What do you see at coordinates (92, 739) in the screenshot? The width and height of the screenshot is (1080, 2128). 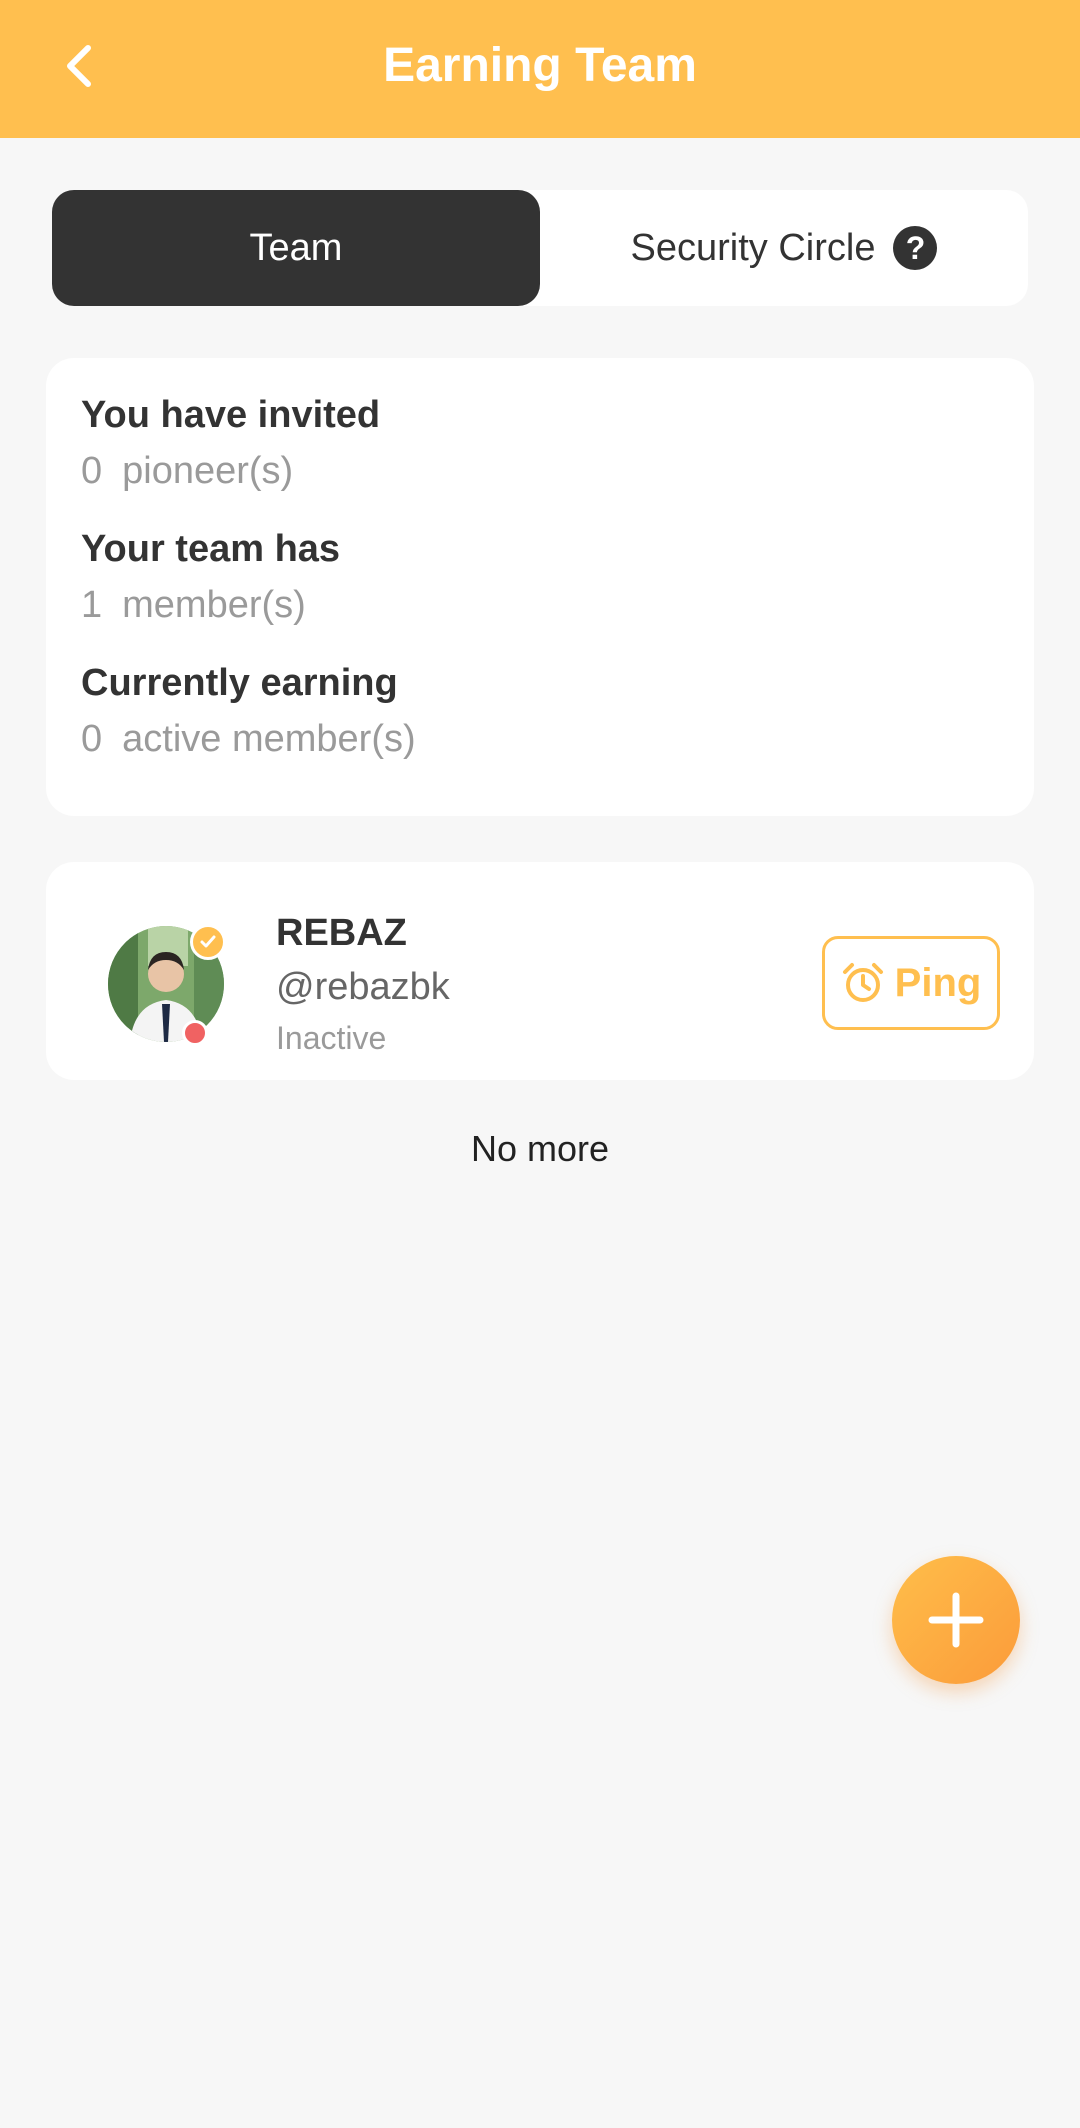 I see `stat-earning-count: 0` at bounding box center [92, 739].